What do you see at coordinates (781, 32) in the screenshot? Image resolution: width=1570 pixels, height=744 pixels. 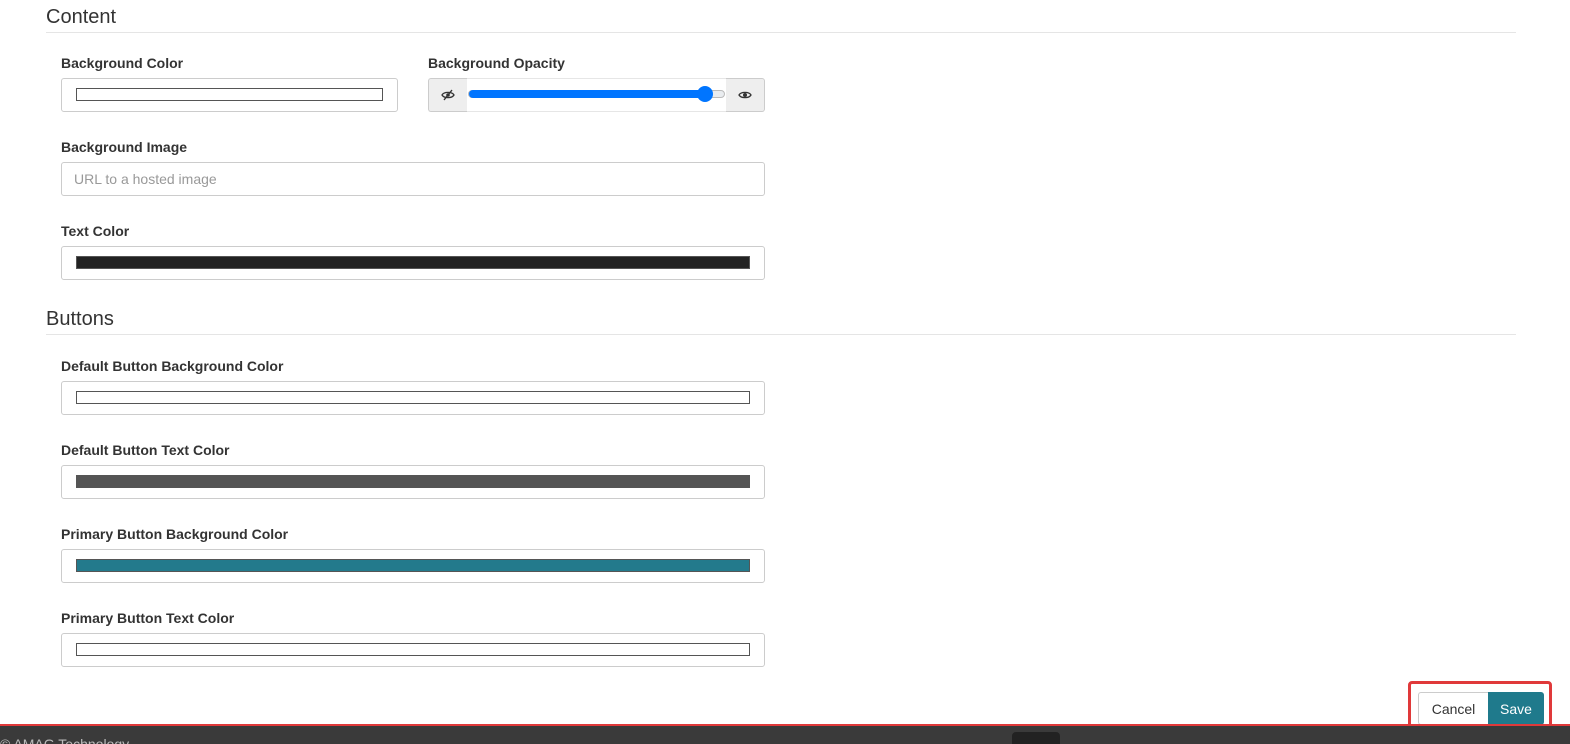 I see `content-section-divider` at bounding box center [781, 32].